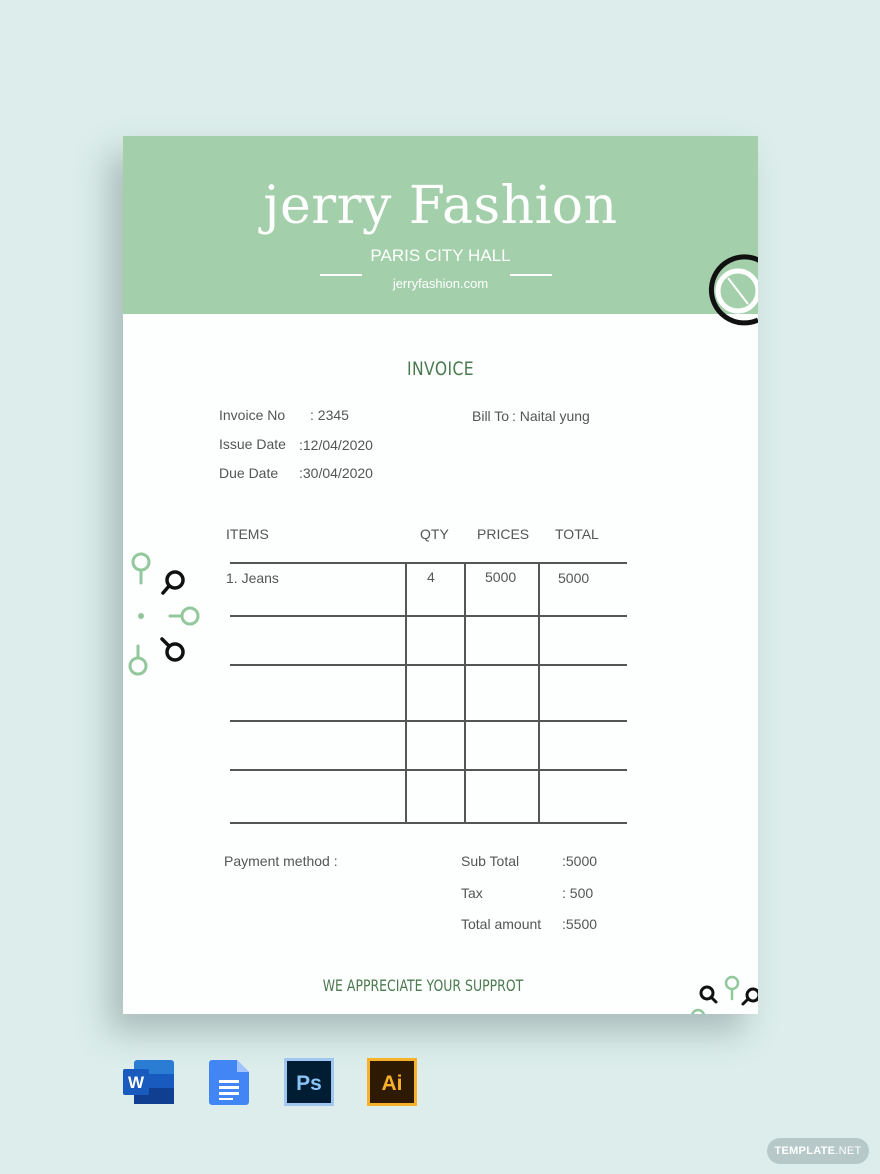 This screenshot has width=880, height=1174. I want to click on watermark-brand: TEMPLATE, so click(805, 1151).